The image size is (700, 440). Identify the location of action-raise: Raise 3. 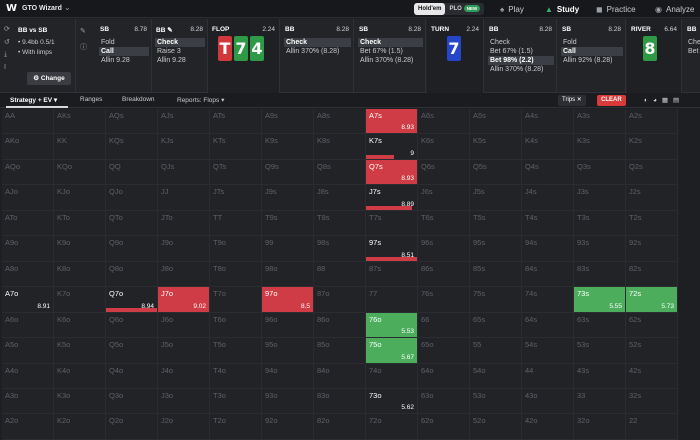
(180, 51).